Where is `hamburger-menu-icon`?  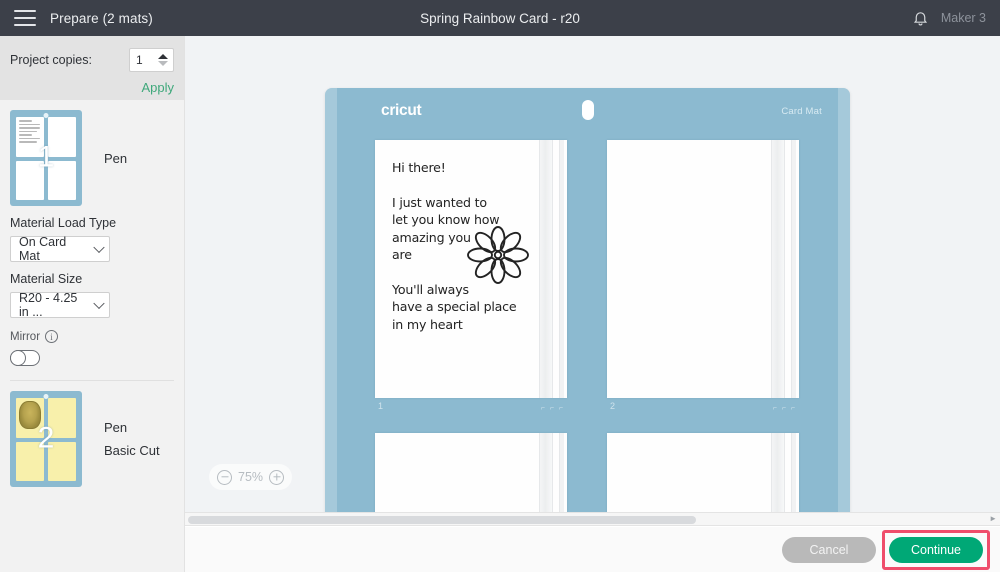
hamburger-menu-icon is located at coordinates (25, 18).